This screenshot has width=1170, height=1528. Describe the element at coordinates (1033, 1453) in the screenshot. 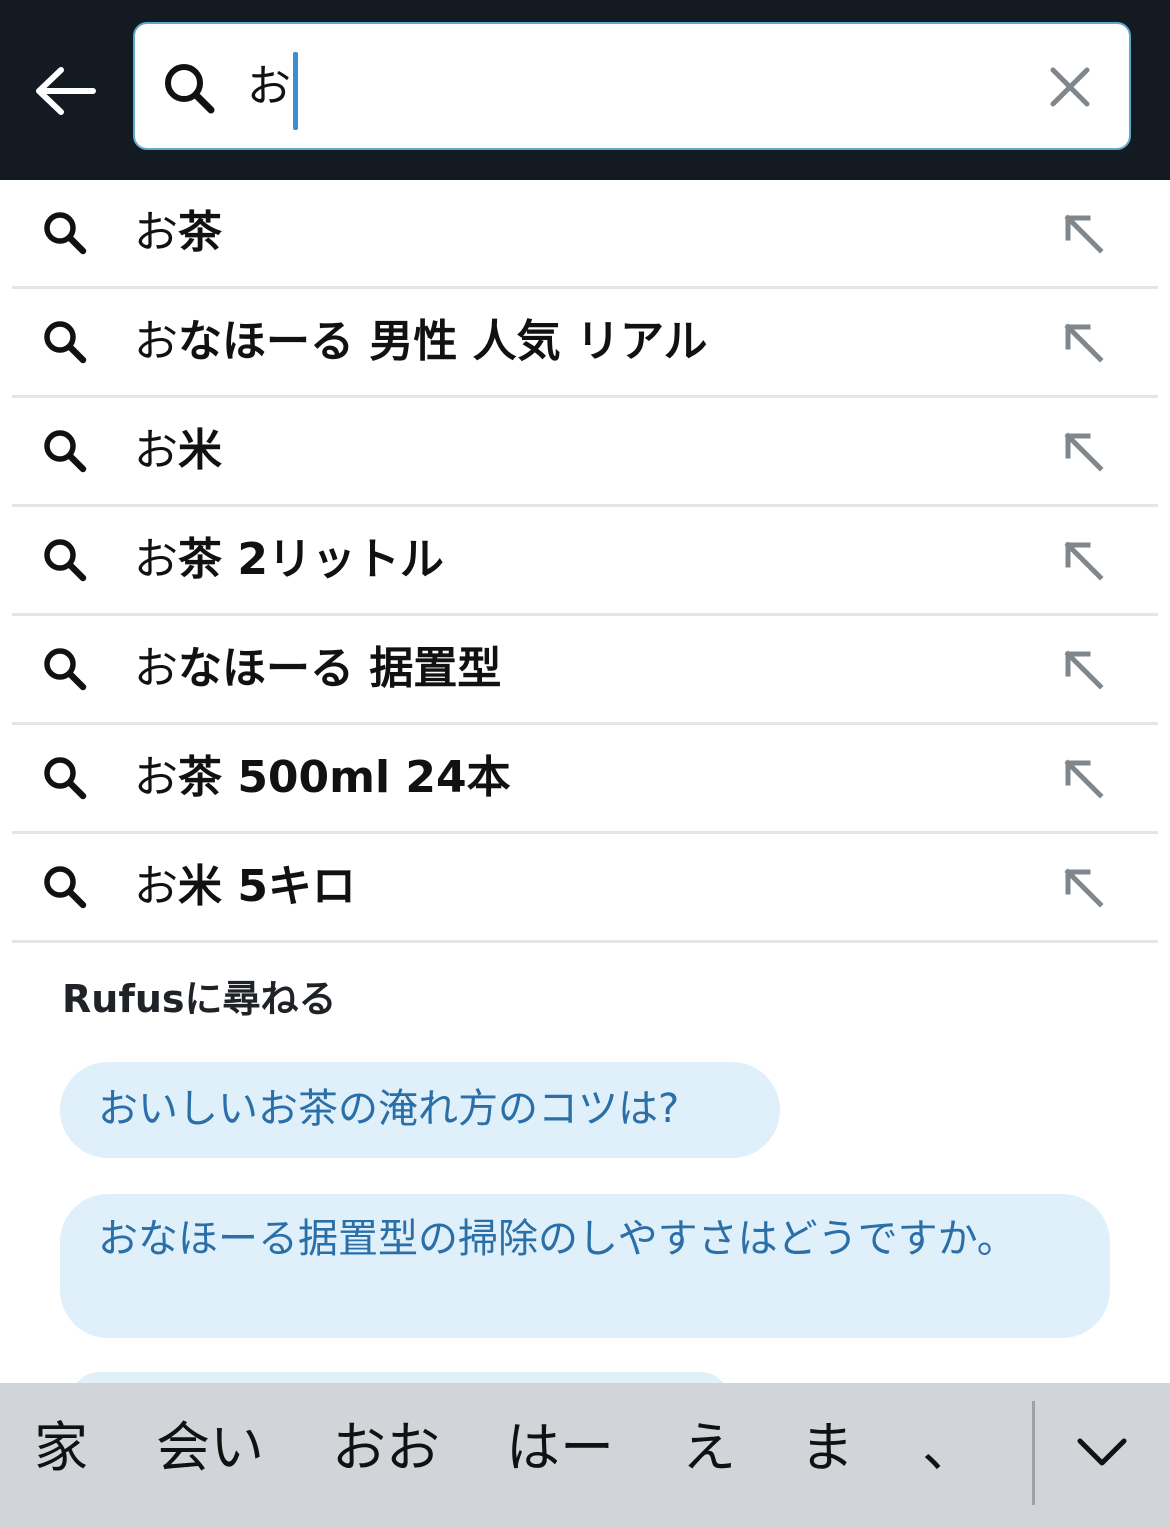

I see `divider` at that location.